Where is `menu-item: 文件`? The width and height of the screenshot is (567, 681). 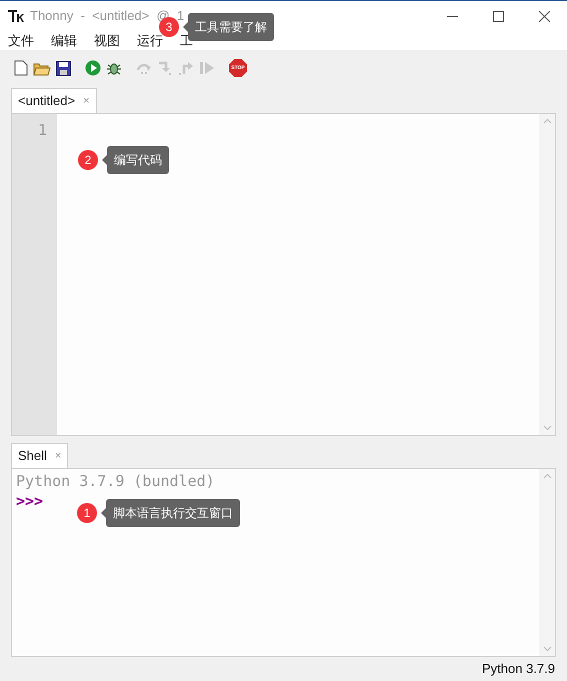
menu-item: 文件 is located at coordinates (21, 40).